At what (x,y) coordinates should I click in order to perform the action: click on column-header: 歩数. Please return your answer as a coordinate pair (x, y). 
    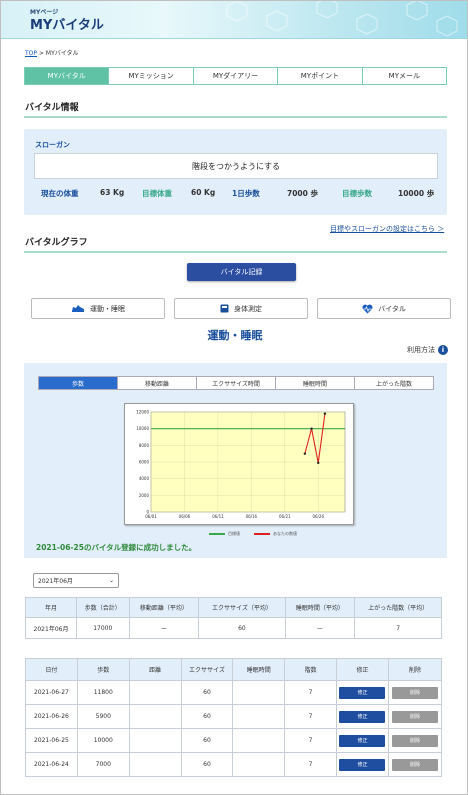
    Looking at the image, I should click on (103, 669).